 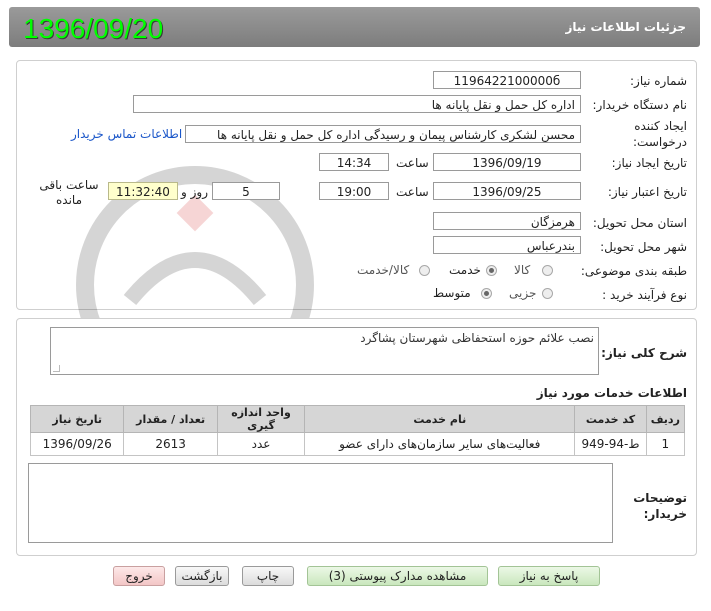 I want to click on process-option-minor: جزیی, so click(x=523, y=293).